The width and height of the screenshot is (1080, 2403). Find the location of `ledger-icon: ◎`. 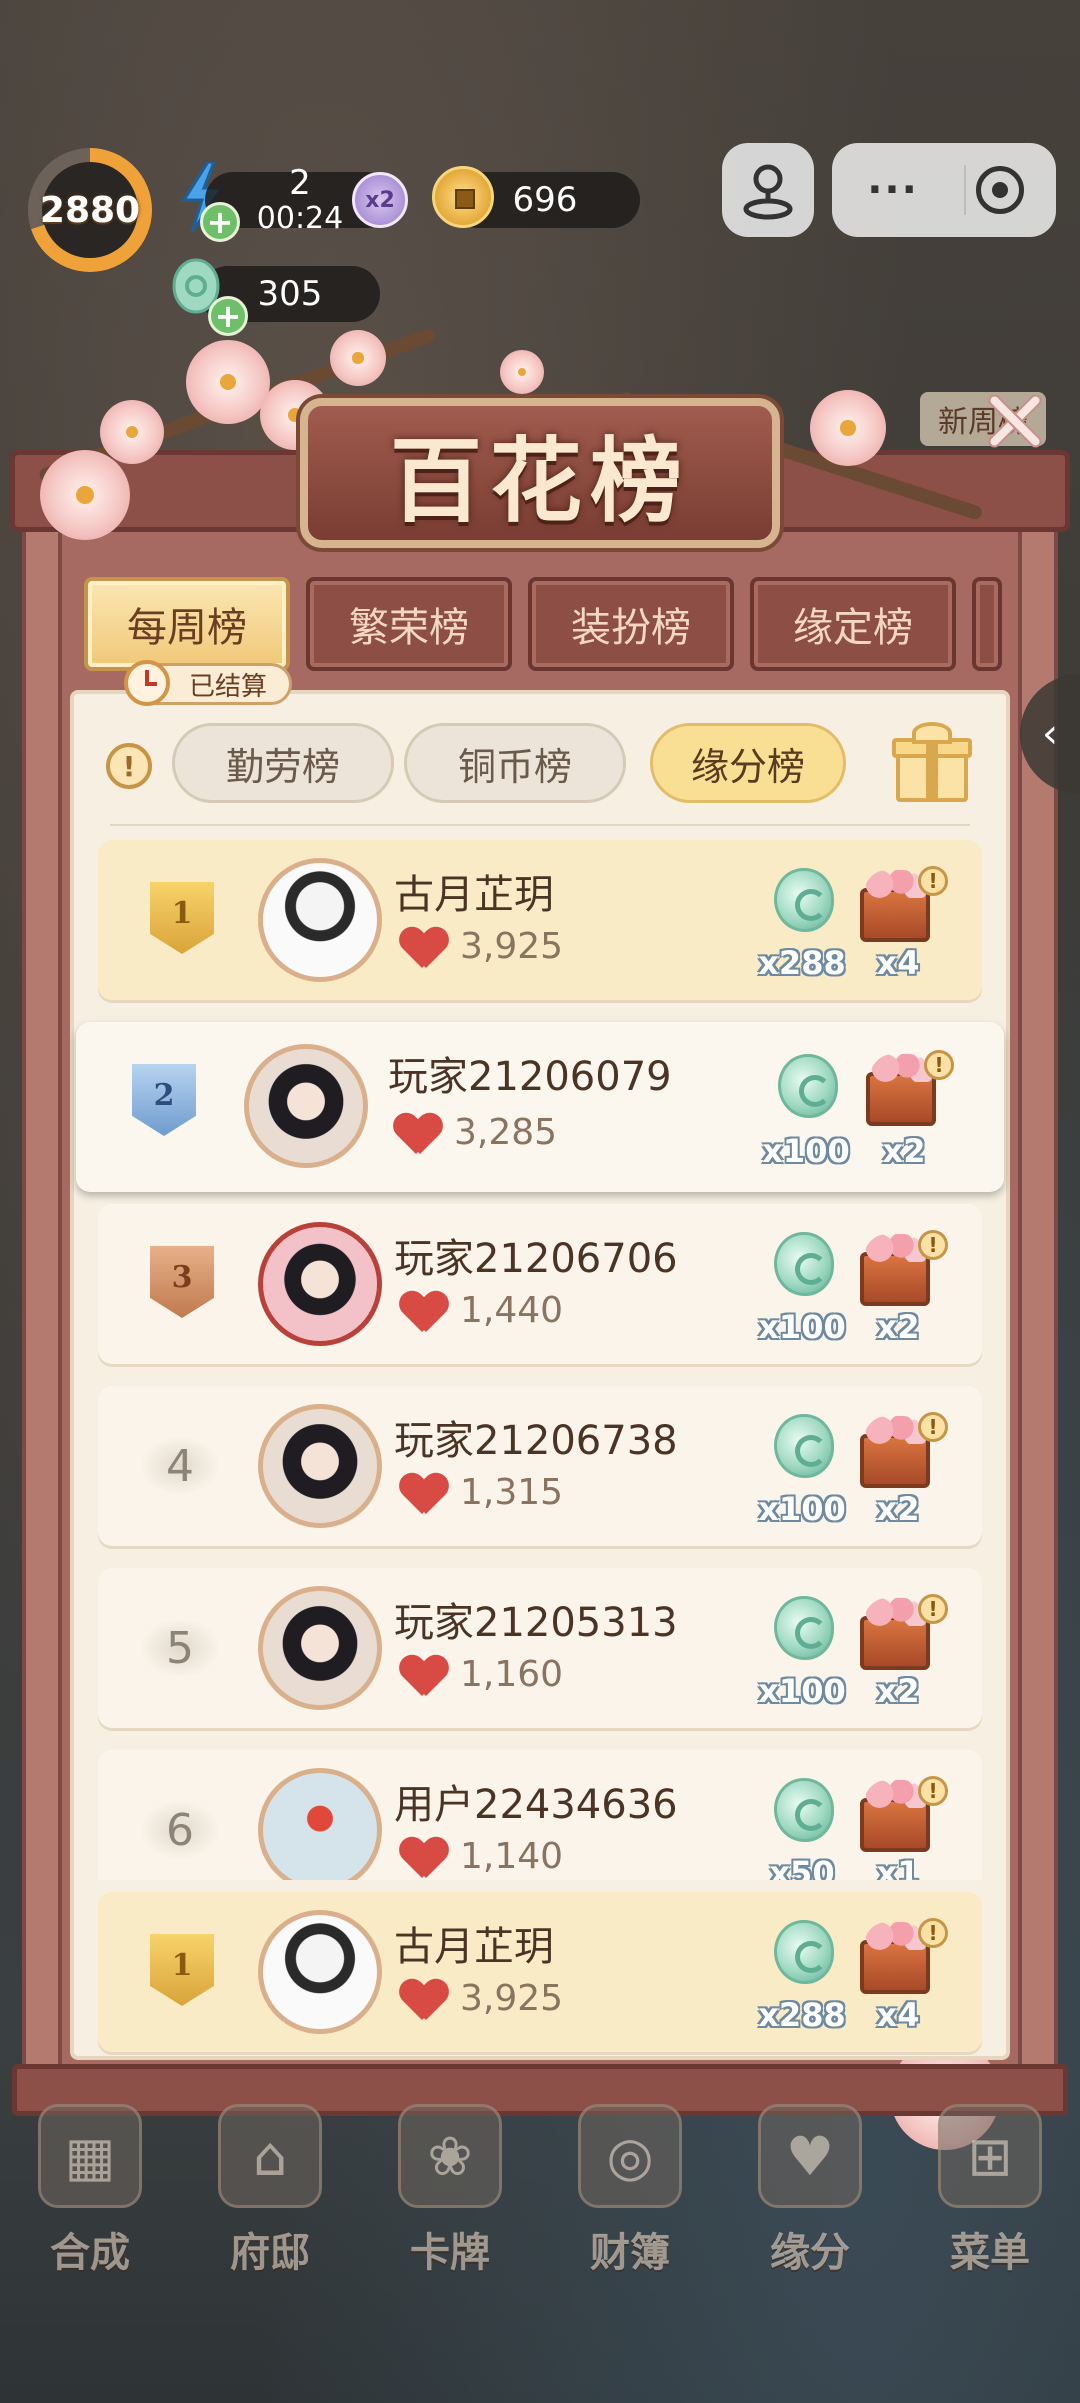

ledger-icon: ◎ is located at coordinates (630, 2156).